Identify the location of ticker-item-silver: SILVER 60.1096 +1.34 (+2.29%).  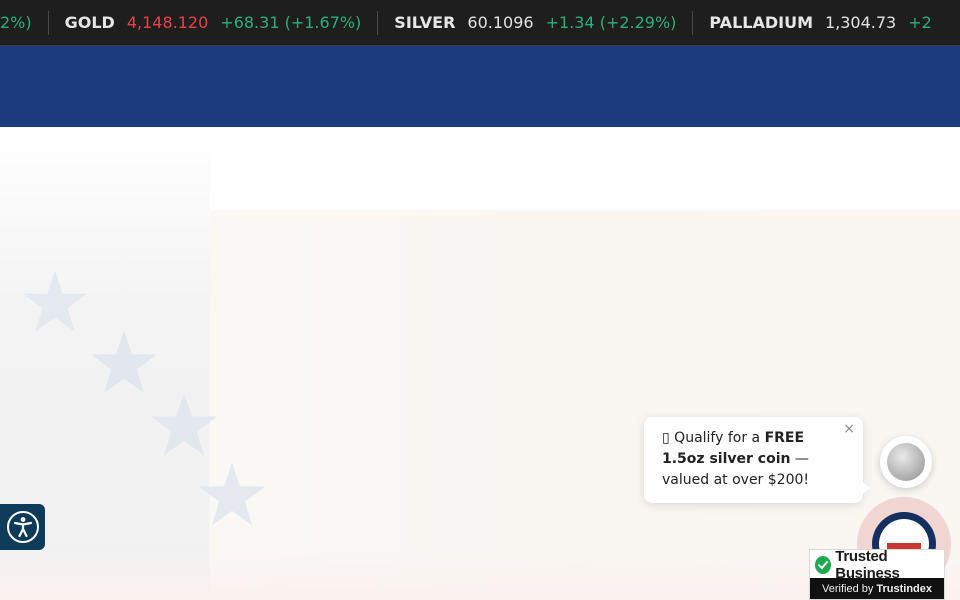
(535, 22).